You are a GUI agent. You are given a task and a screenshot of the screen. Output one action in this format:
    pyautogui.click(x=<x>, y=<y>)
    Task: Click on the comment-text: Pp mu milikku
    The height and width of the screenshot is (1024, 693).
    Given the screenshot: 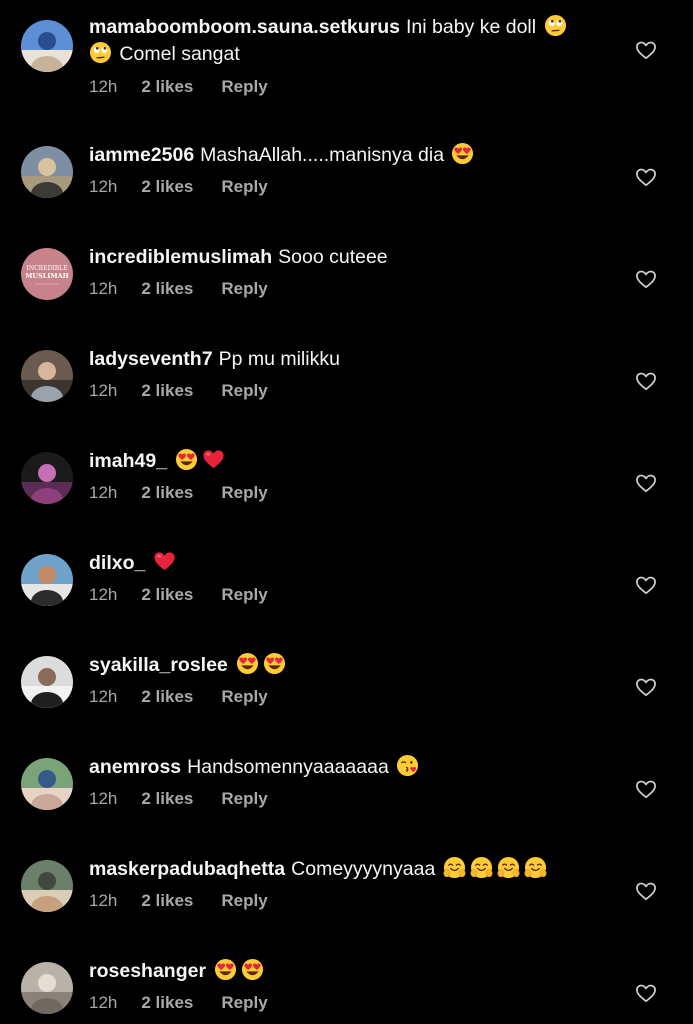 What is the action you would take?
    pyautogui.click(x=279, y=359)
    